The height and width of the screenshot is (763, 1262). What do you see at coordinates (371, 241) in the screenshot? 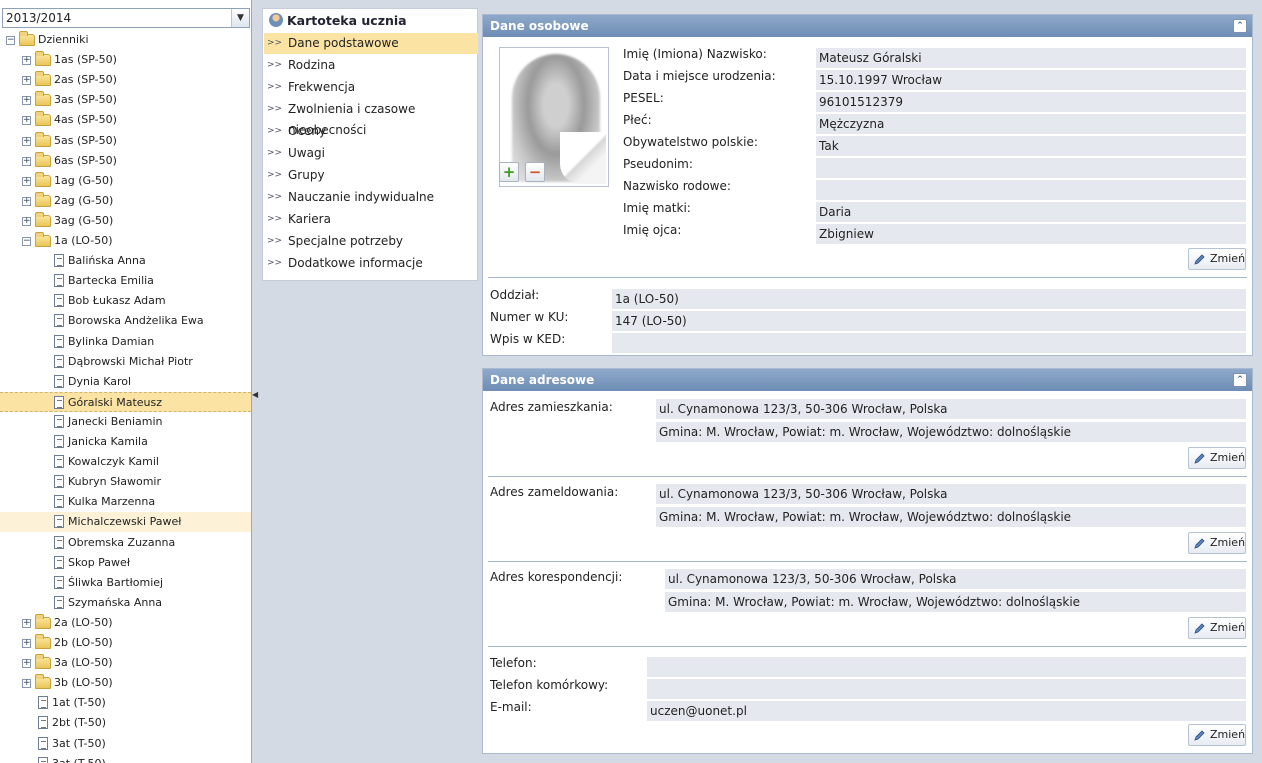
I see `menu-item: >> Specjalne potrzeby` at bounding box center [371, 241].